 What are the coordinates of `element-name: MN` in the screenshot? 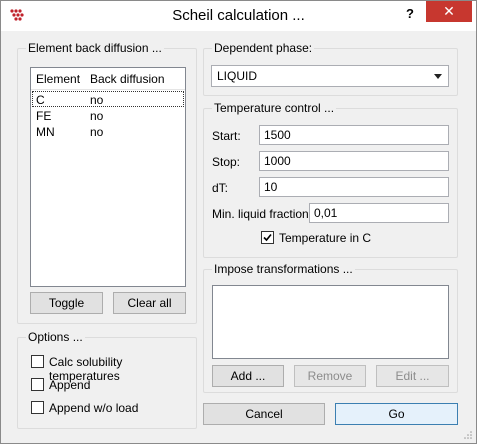 It's located at (45, 132).